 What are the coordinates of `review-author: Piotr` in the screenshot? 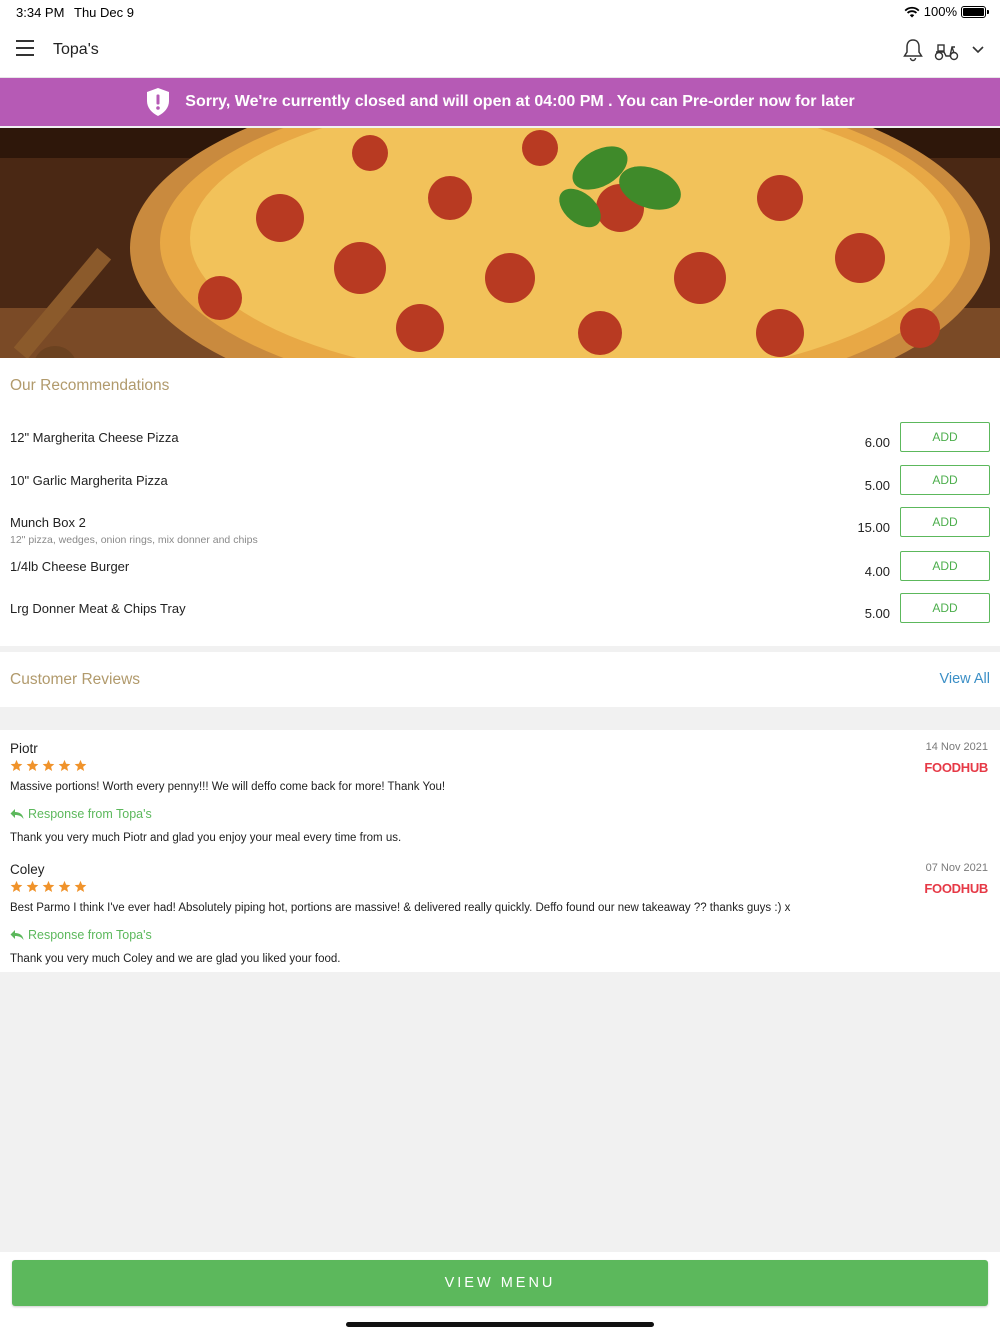 It's located at (24, 748).